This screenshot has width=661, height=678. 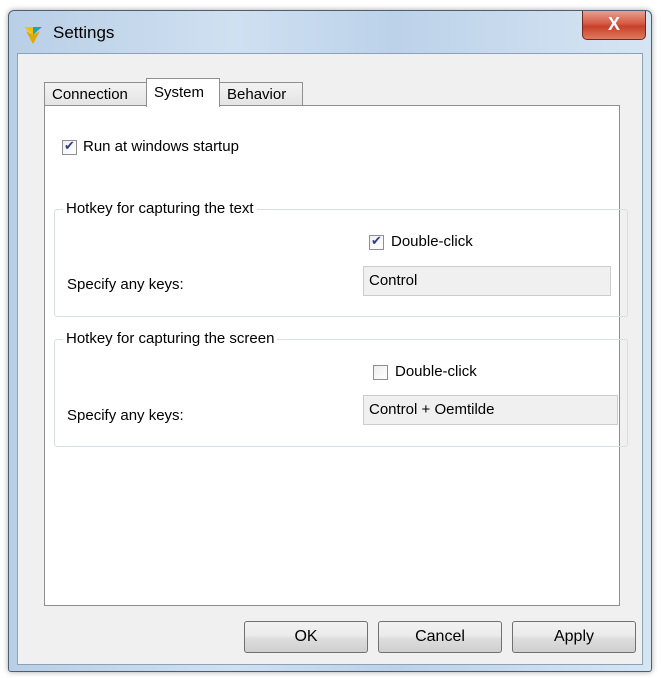 I want to click on ok-button: OK, so click(x=306, y=637).